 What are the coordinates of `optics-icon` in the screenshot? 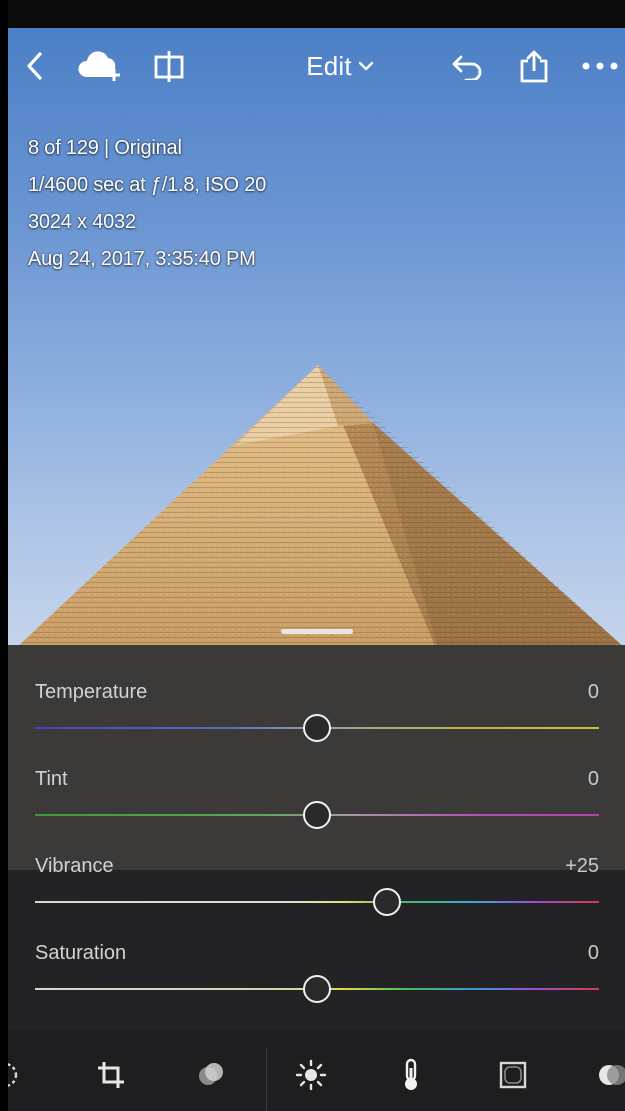 It's located at (612, 1075).